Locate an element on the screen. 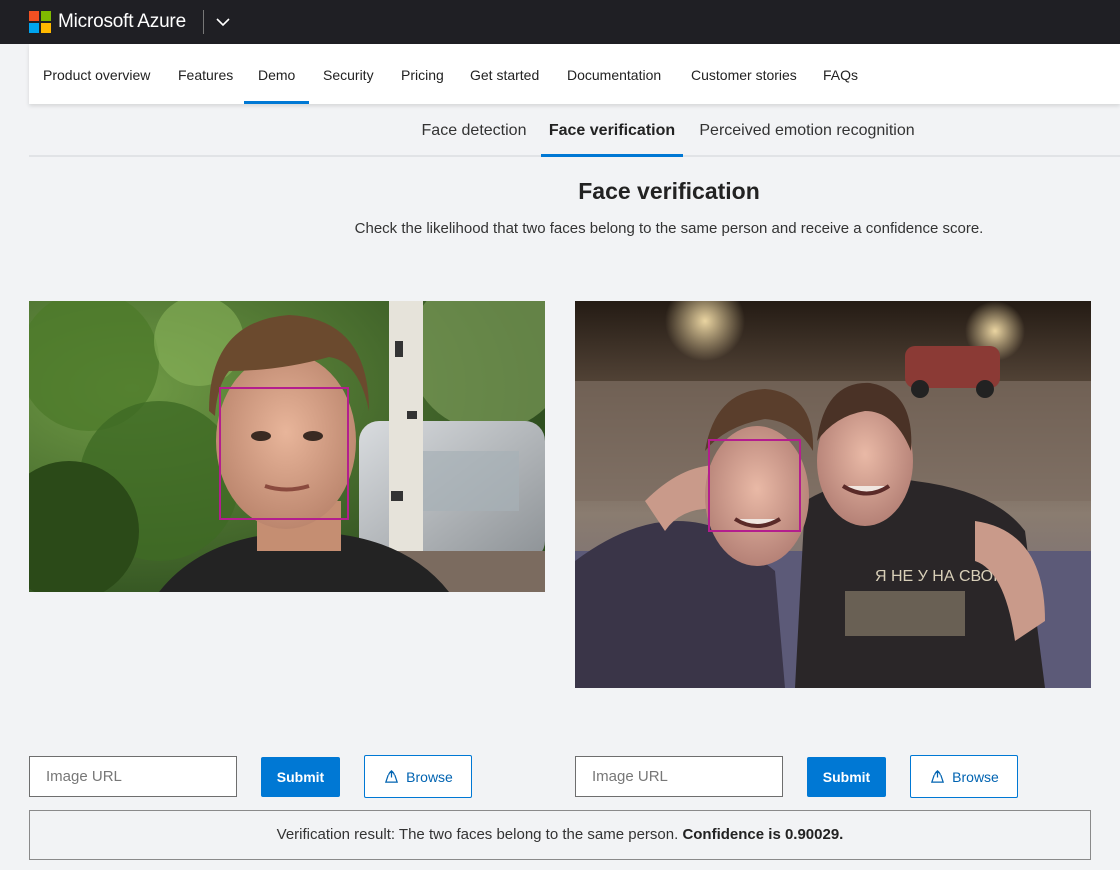 This screenshot has width=1120, height=870. nav-item-pricing: Pricing is located at coordinates (422, 74).